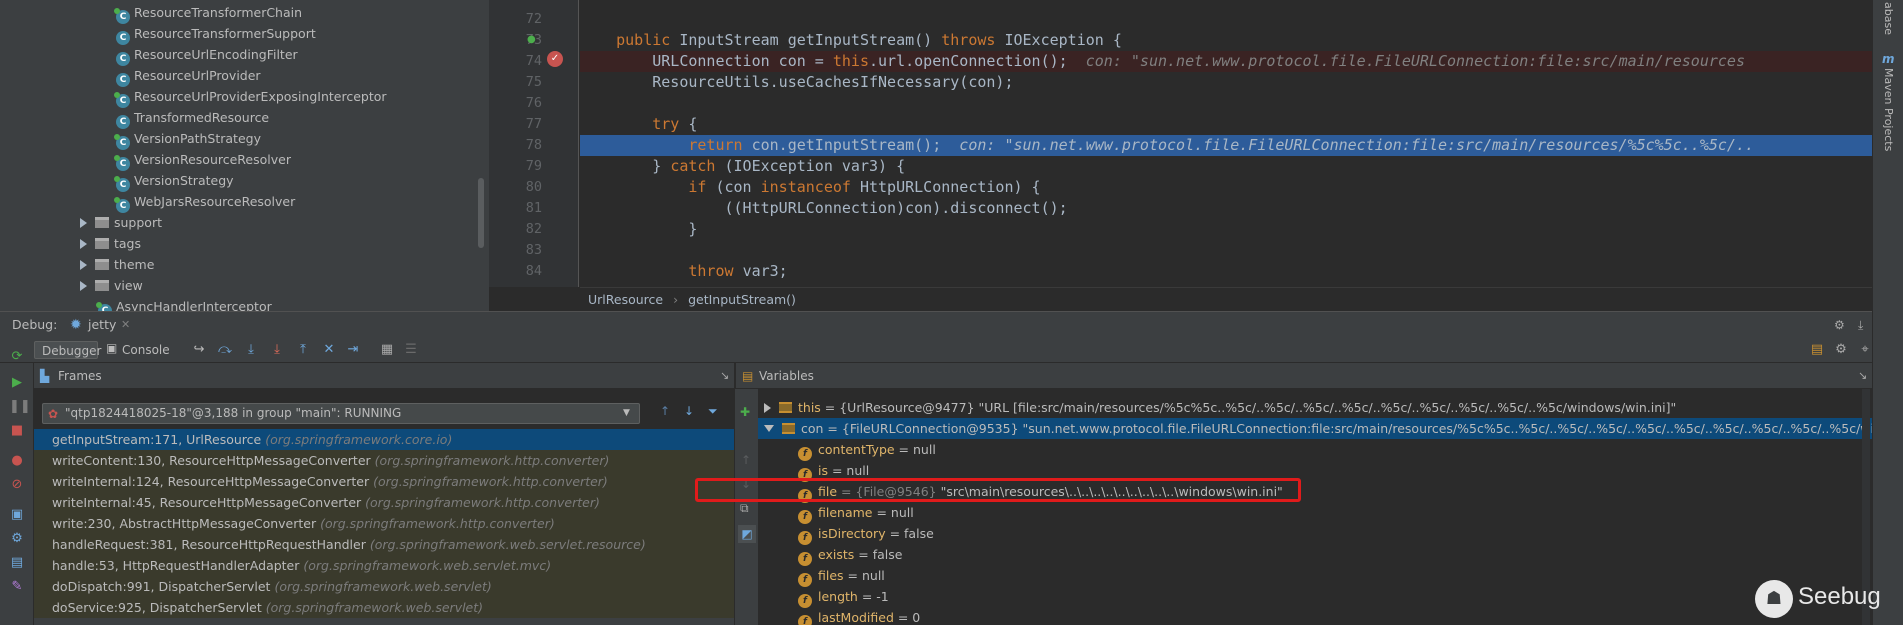 The height and width of the screenshot is (625, 1903). Describe the element at coordinates (17, 461) in the screenshot. I see `view-breakpoints-icon: ●` at that location.